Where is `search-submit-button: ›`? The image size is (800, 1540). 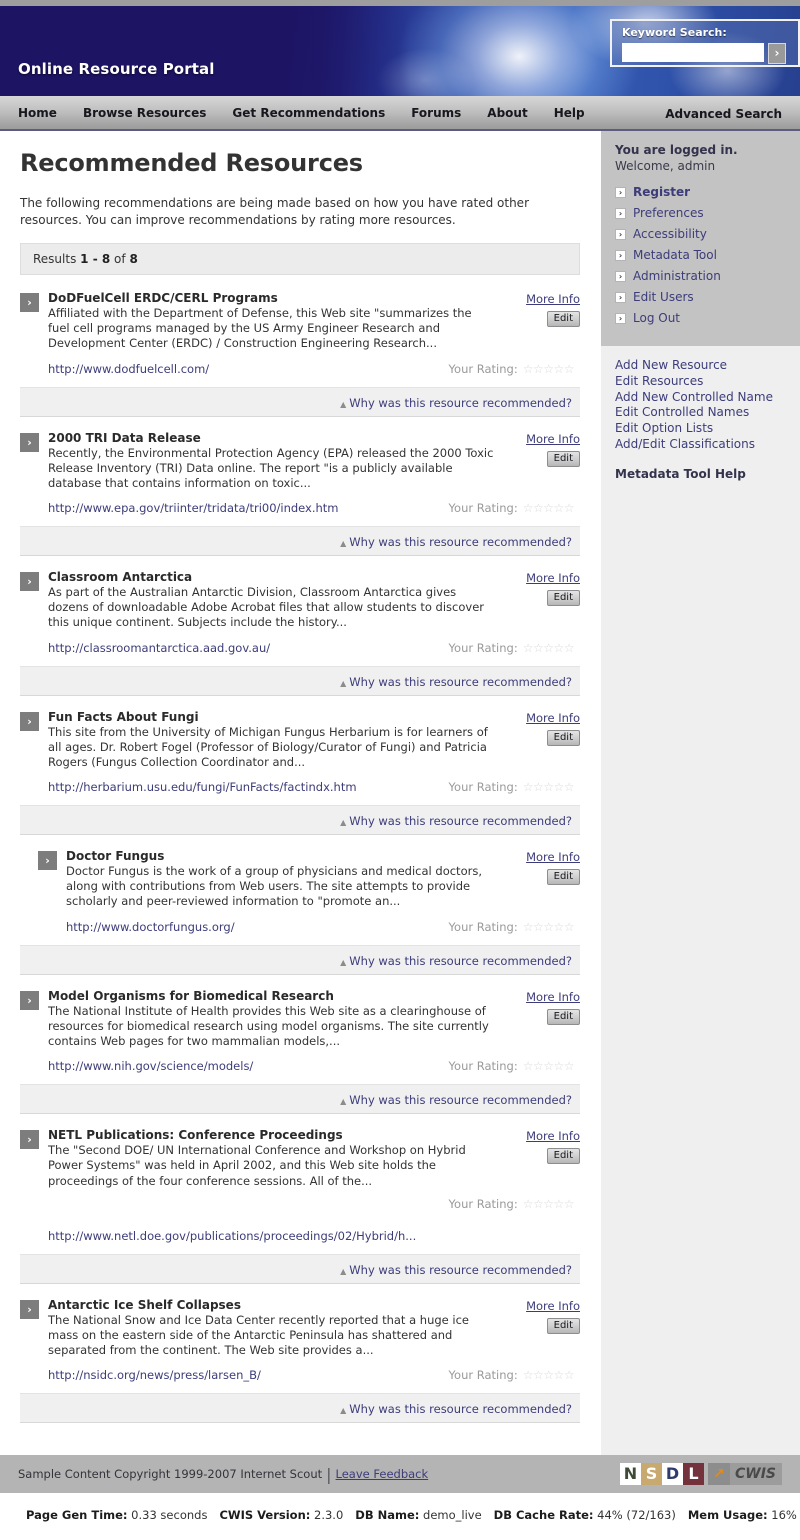
search-submit-button: › is located at coordinates (777, 53).